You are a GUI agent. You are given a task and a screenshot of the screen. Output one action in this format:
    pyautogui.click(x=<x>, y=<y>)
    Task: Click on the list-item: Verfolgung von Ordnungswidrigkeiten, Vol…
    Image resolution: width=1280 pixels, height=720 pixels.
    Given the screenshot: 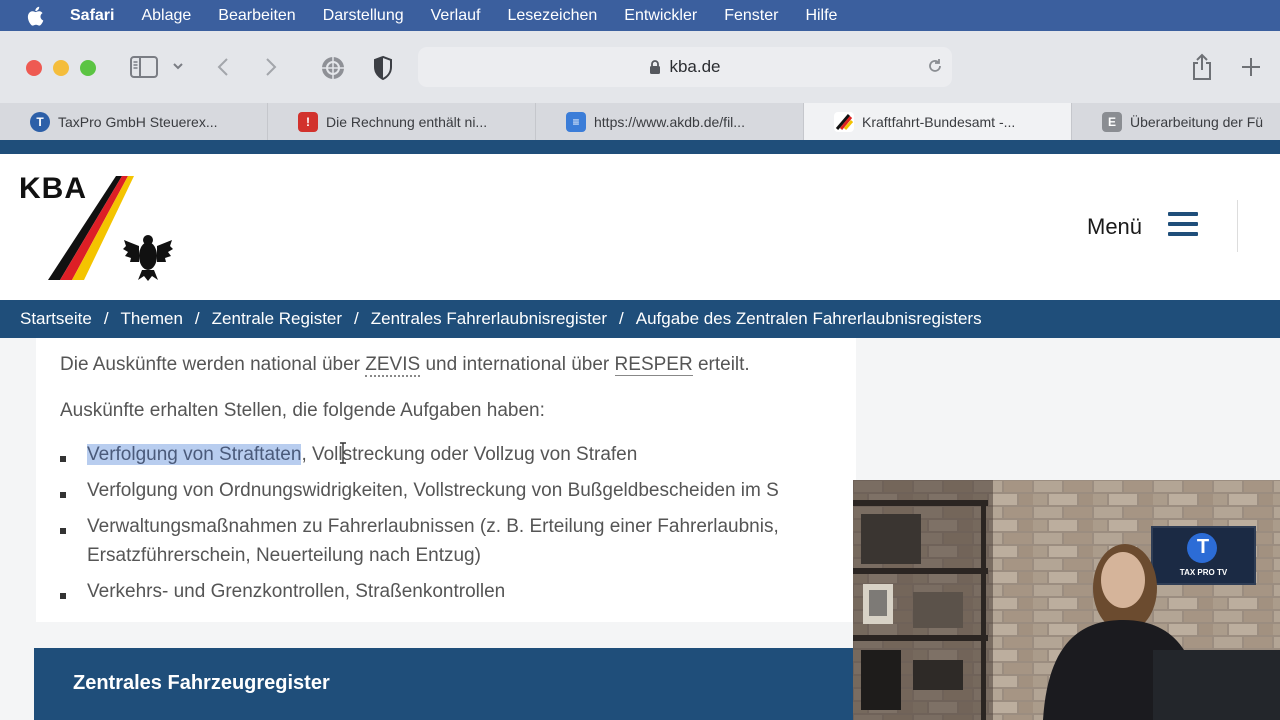 What is the action you would take?
    pyautogui.click(x=433, y=490)
    